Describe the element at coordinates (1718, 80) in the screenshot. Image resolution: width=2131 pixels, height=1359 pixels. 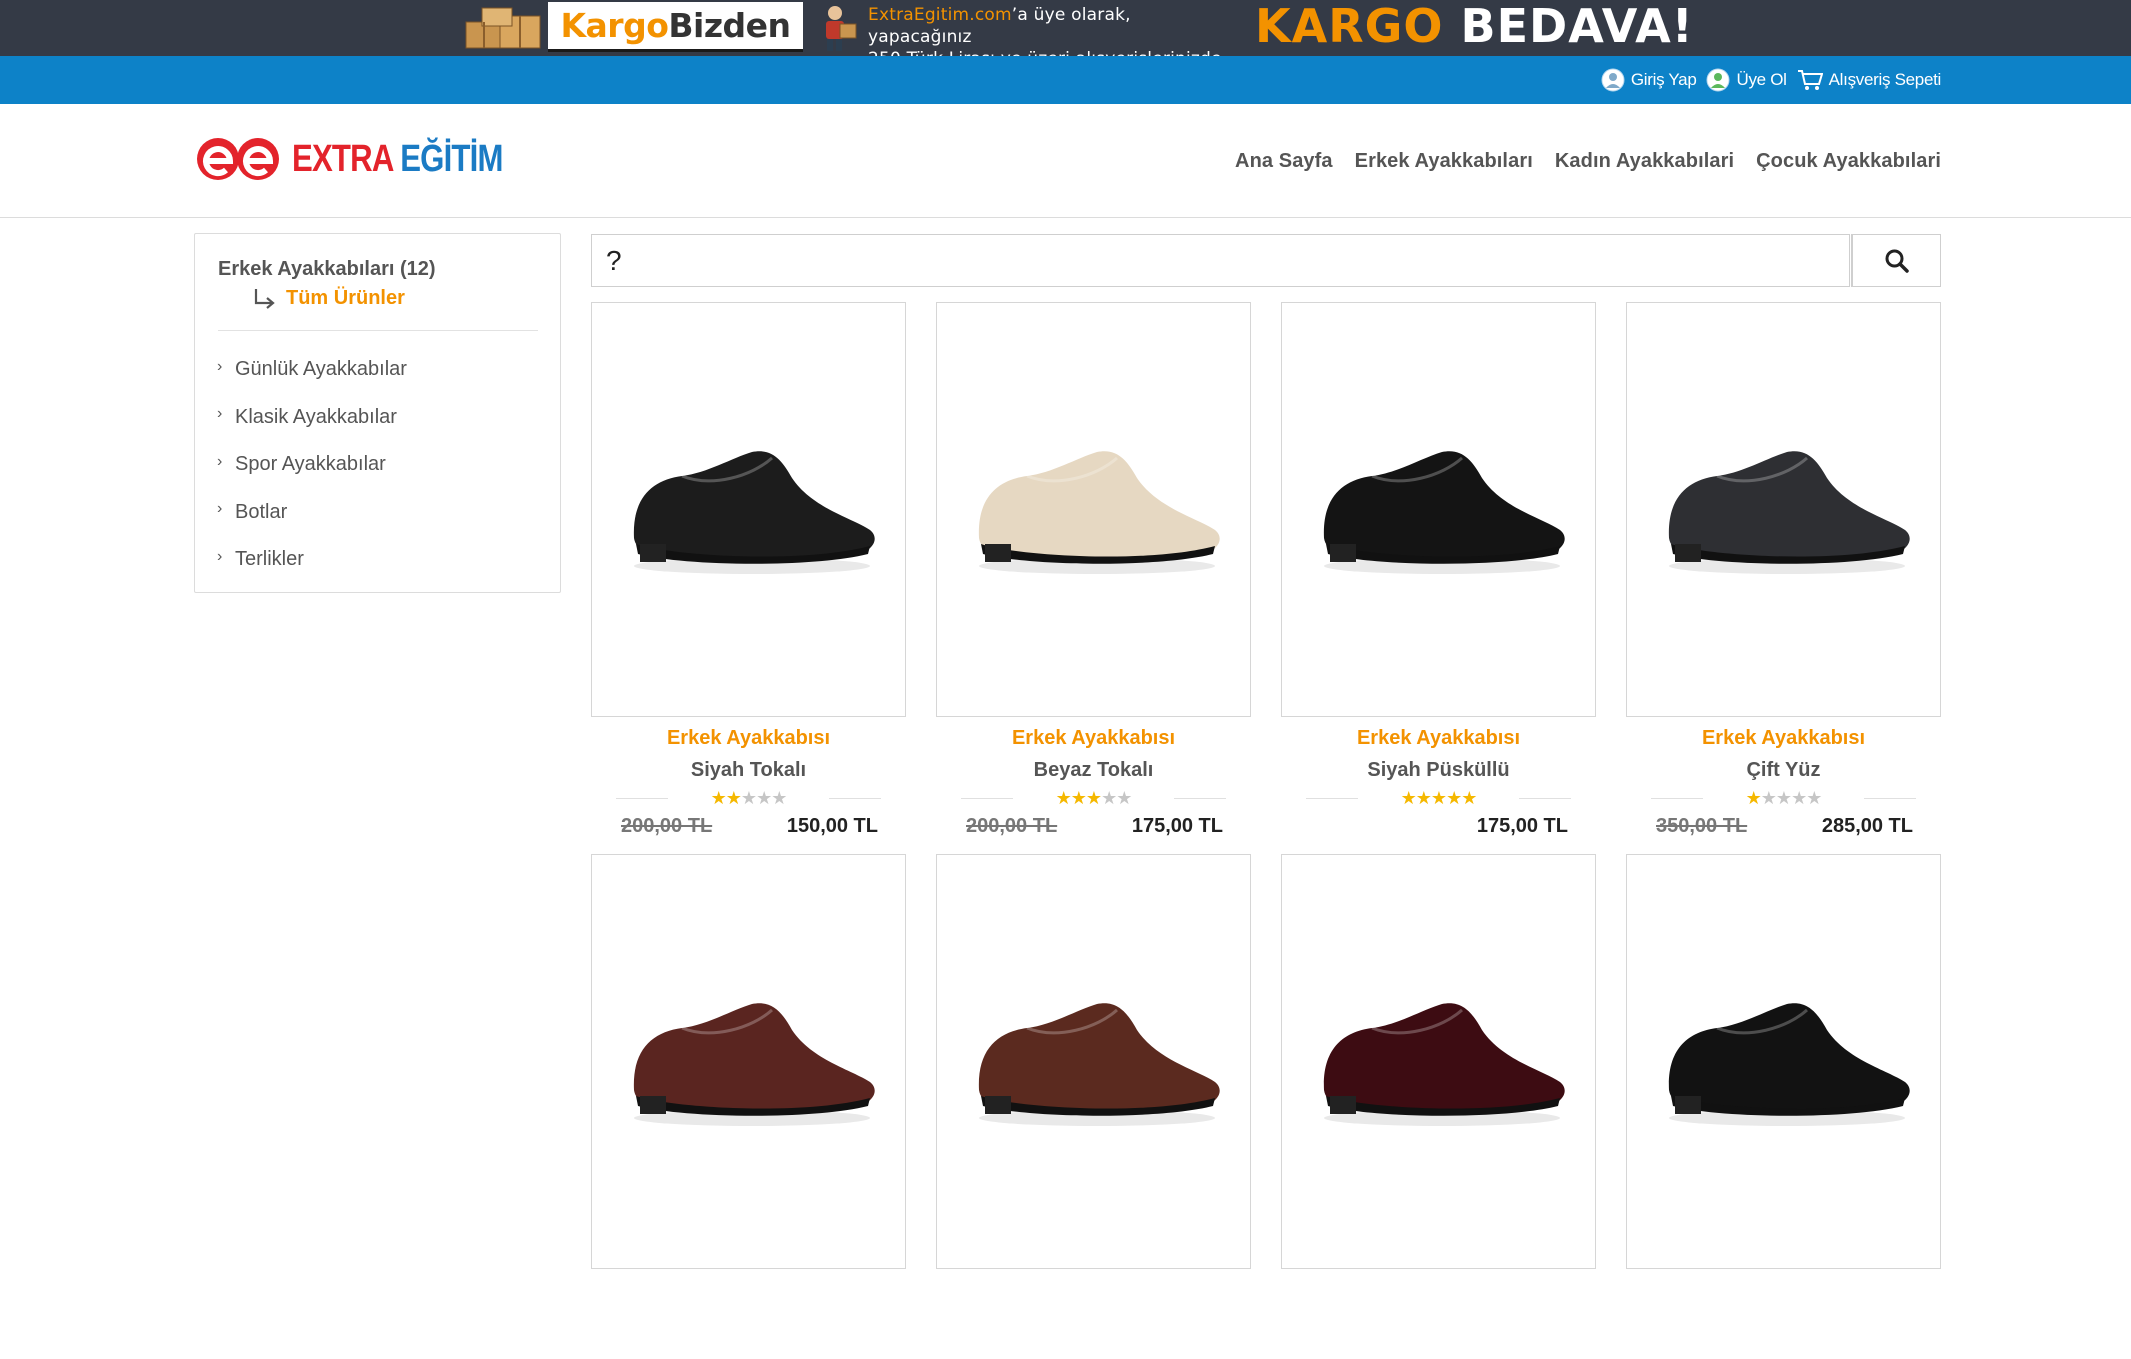
I see `add-user-icon` at that location.